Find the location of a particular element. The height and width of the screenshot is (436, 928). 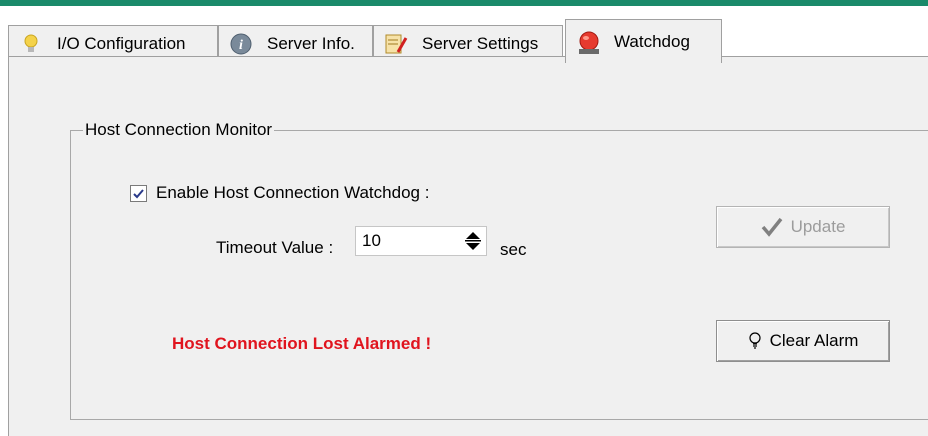

timeout-spinbox: 10 is located at coordinates (421, 241).